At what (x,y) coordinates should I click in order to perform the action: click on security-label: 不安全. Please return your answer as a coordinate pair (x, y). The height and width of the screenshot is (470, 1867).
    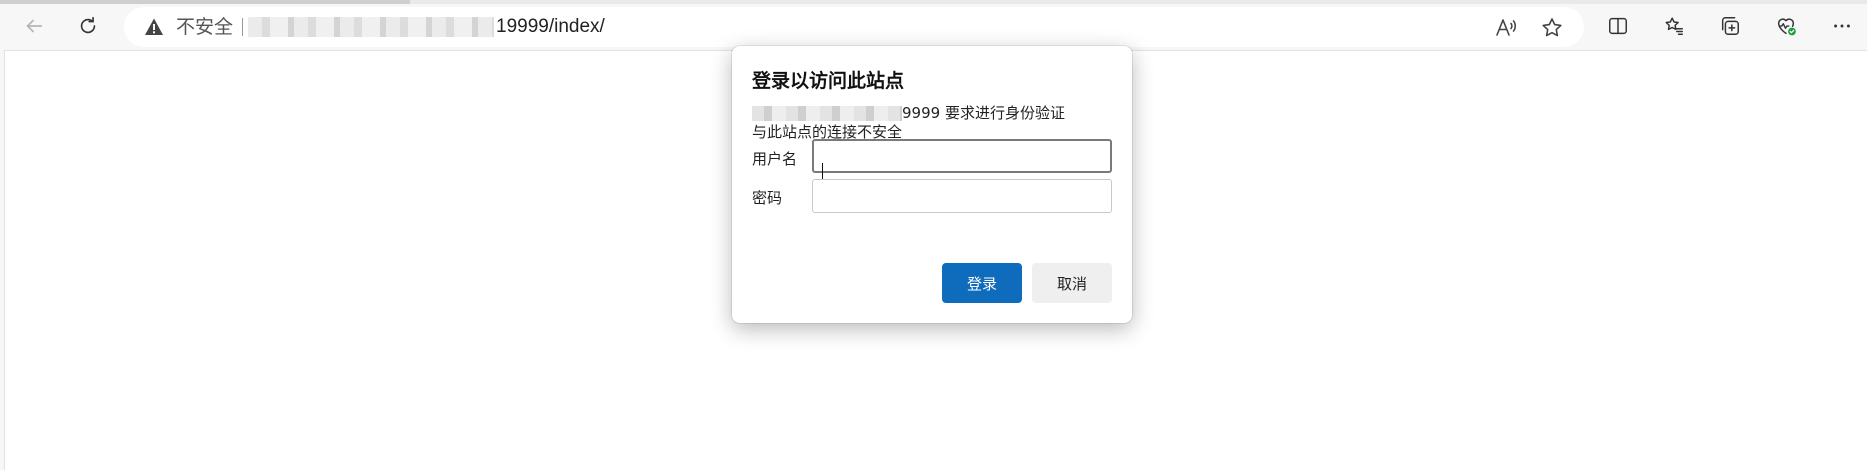
    Looking at the image, I should click on (204, 27).